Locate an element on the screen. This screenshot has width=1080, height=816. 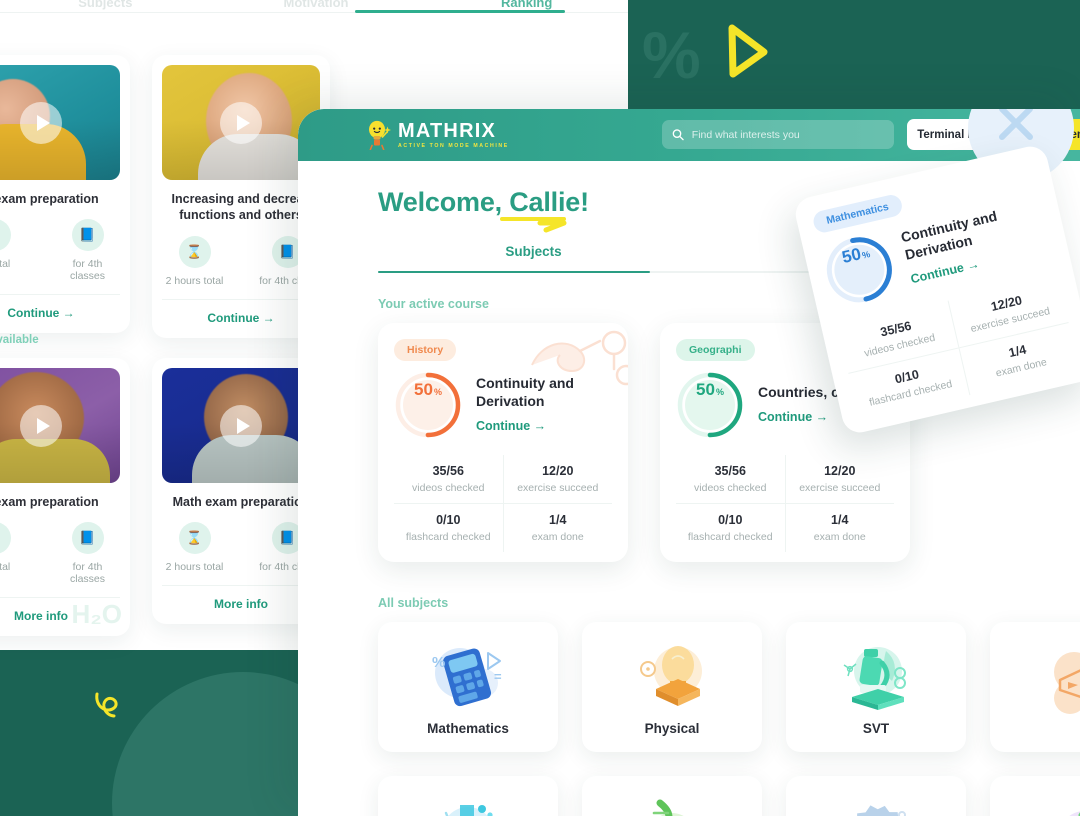
subject-card-mathematics: % = Mathematics is located at coordinates (468, 687).